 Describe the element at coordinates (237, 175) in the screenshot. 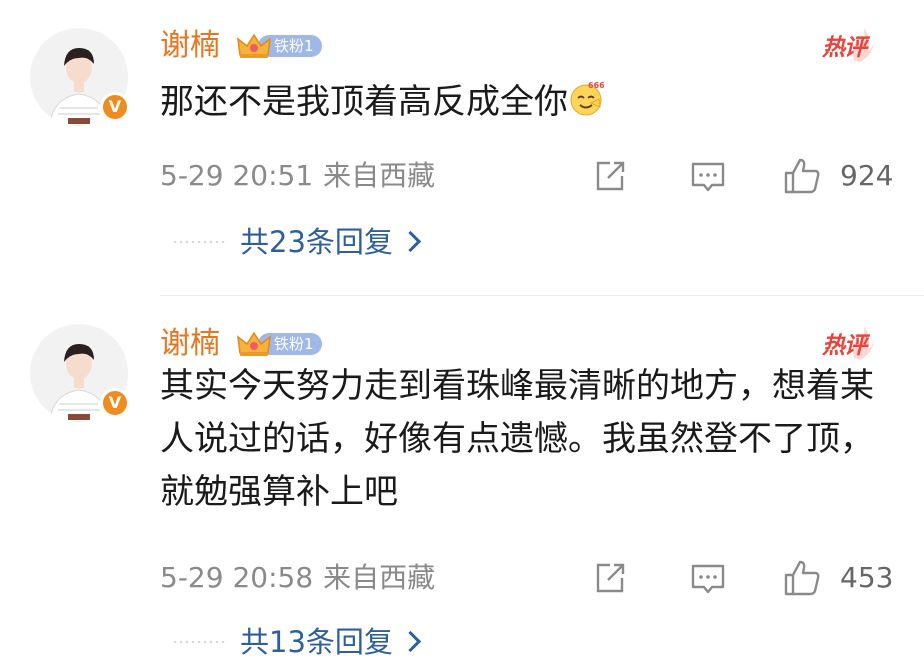

I see `timestamp: 5-29 20:51` at that location.